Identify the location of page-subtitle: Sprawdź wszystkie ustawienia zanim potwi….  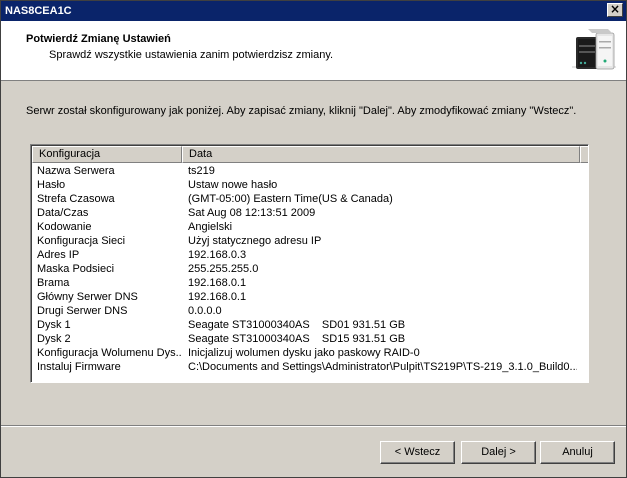
(191, 55).